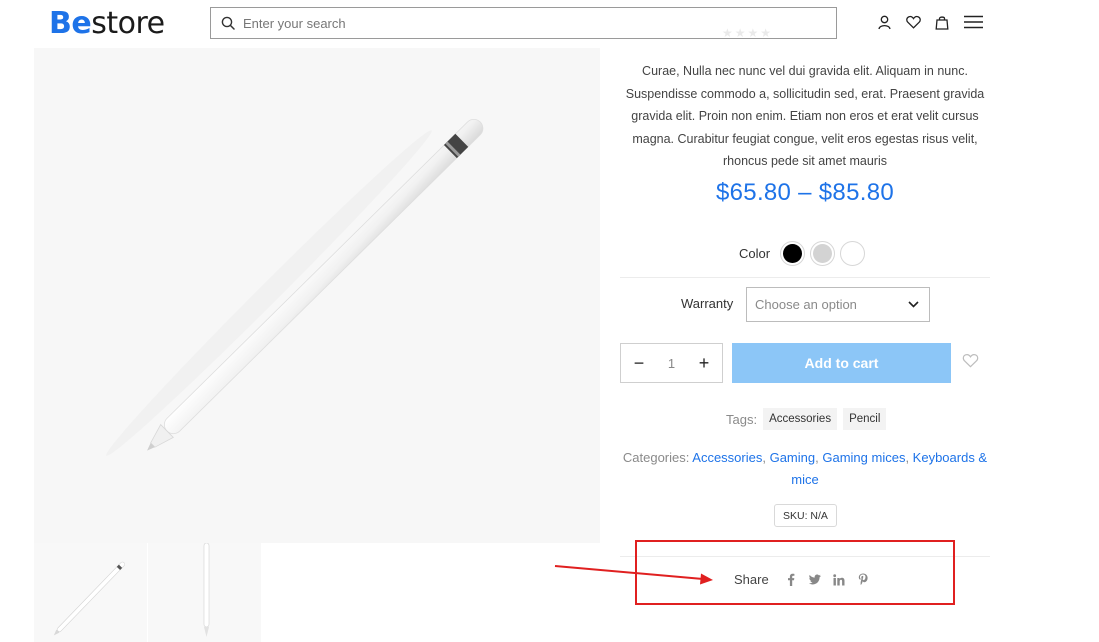 The image size is (1099, 642). What do you see at coordinates (656, 457) in the screenshot?
I see `categories-label: Categories:` at bounding box center [656, 457].